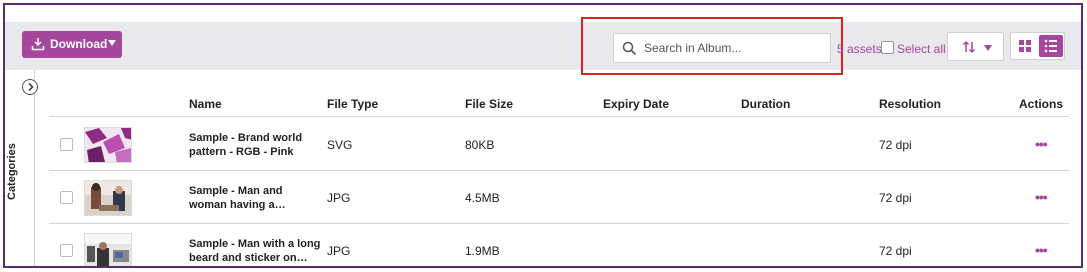 Image resolution: width=1087 pixels, height=272 pixels. What do you see at coordinates (21, 168) in the screenshot?
I see `categories-sidebar: Categories` at bounding box center [21, 168].